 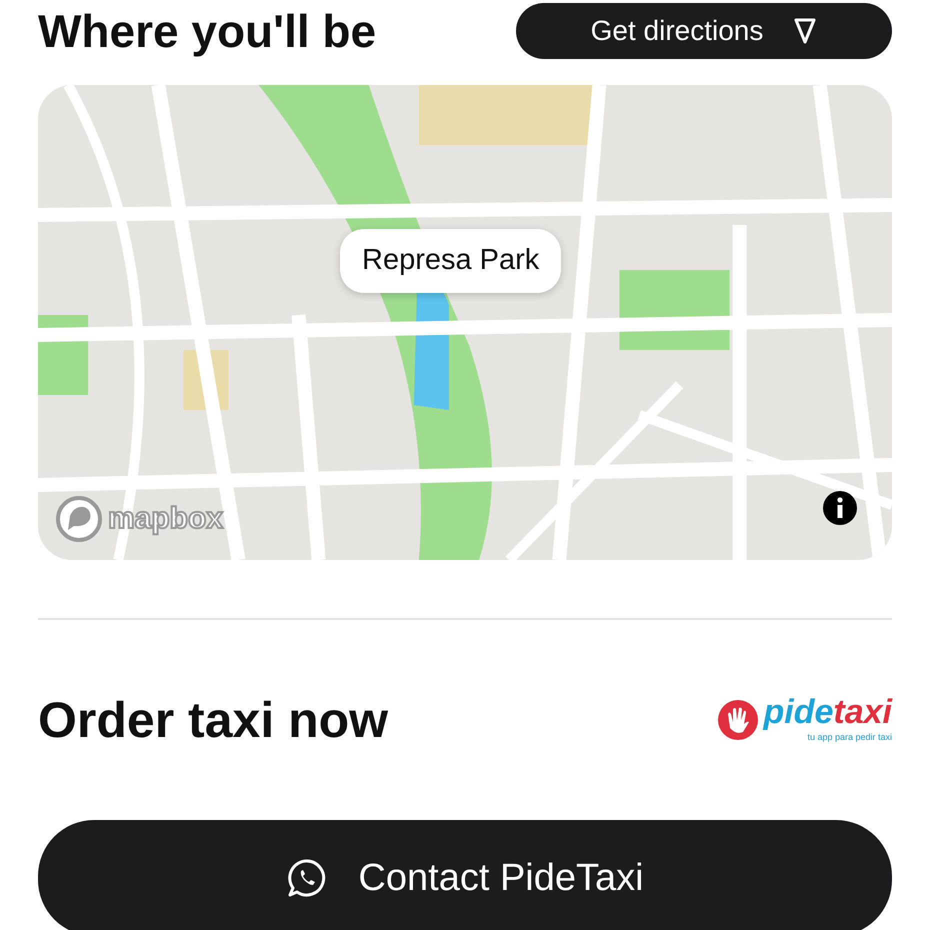 What do you see at coordinates (828, 713) in the screenshot?
I see `logo-wordmark: pidetaxi` at bounding box center [828, 713].